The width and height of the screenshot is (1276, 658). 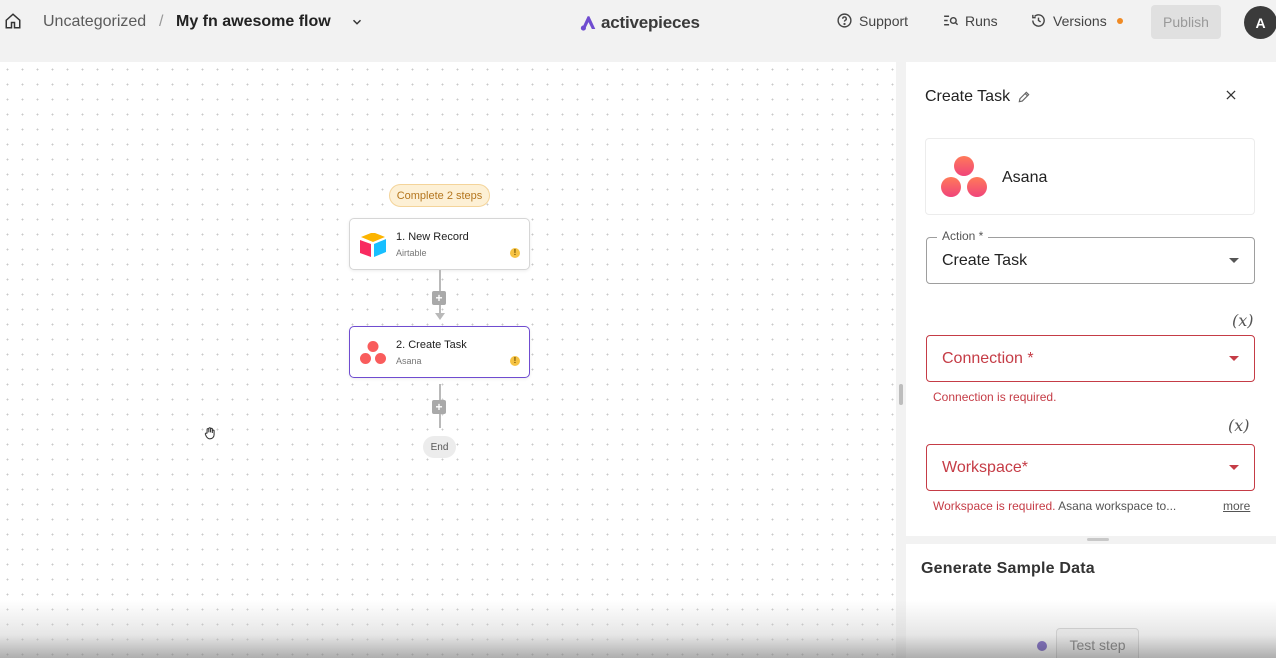 I want to click on activepieces-logo-icon, so click(x=588, y=23).